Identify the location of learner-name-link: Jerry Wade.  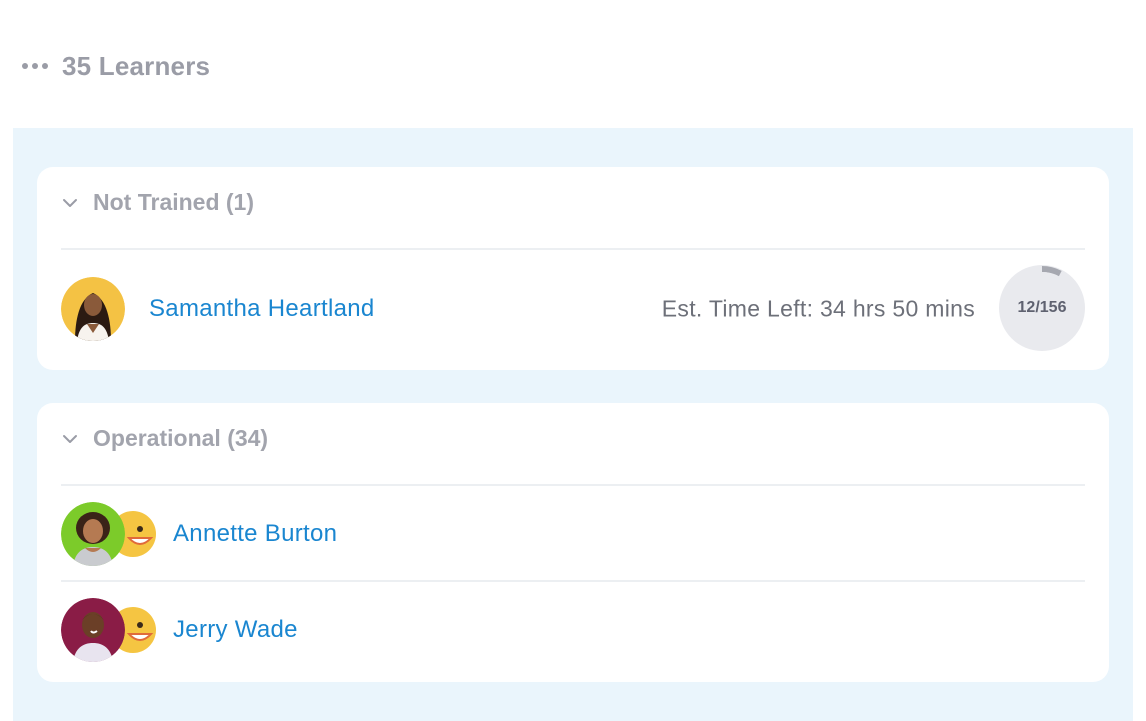
(235, 630).